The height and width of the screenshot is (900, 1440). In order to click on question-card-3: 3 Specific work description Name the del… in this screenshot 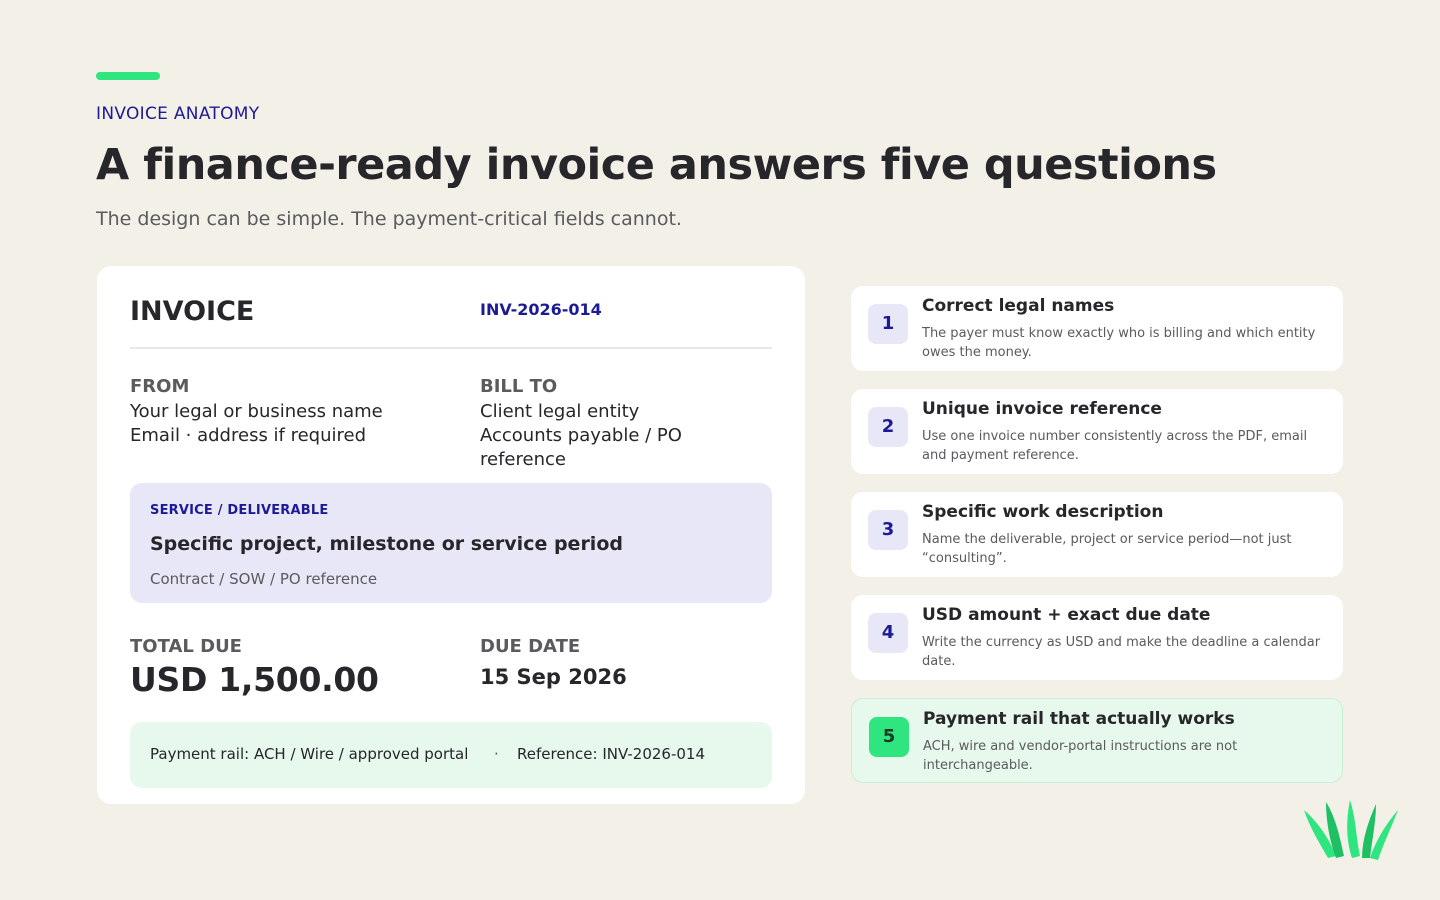, I will do `click(1097, 534)`.